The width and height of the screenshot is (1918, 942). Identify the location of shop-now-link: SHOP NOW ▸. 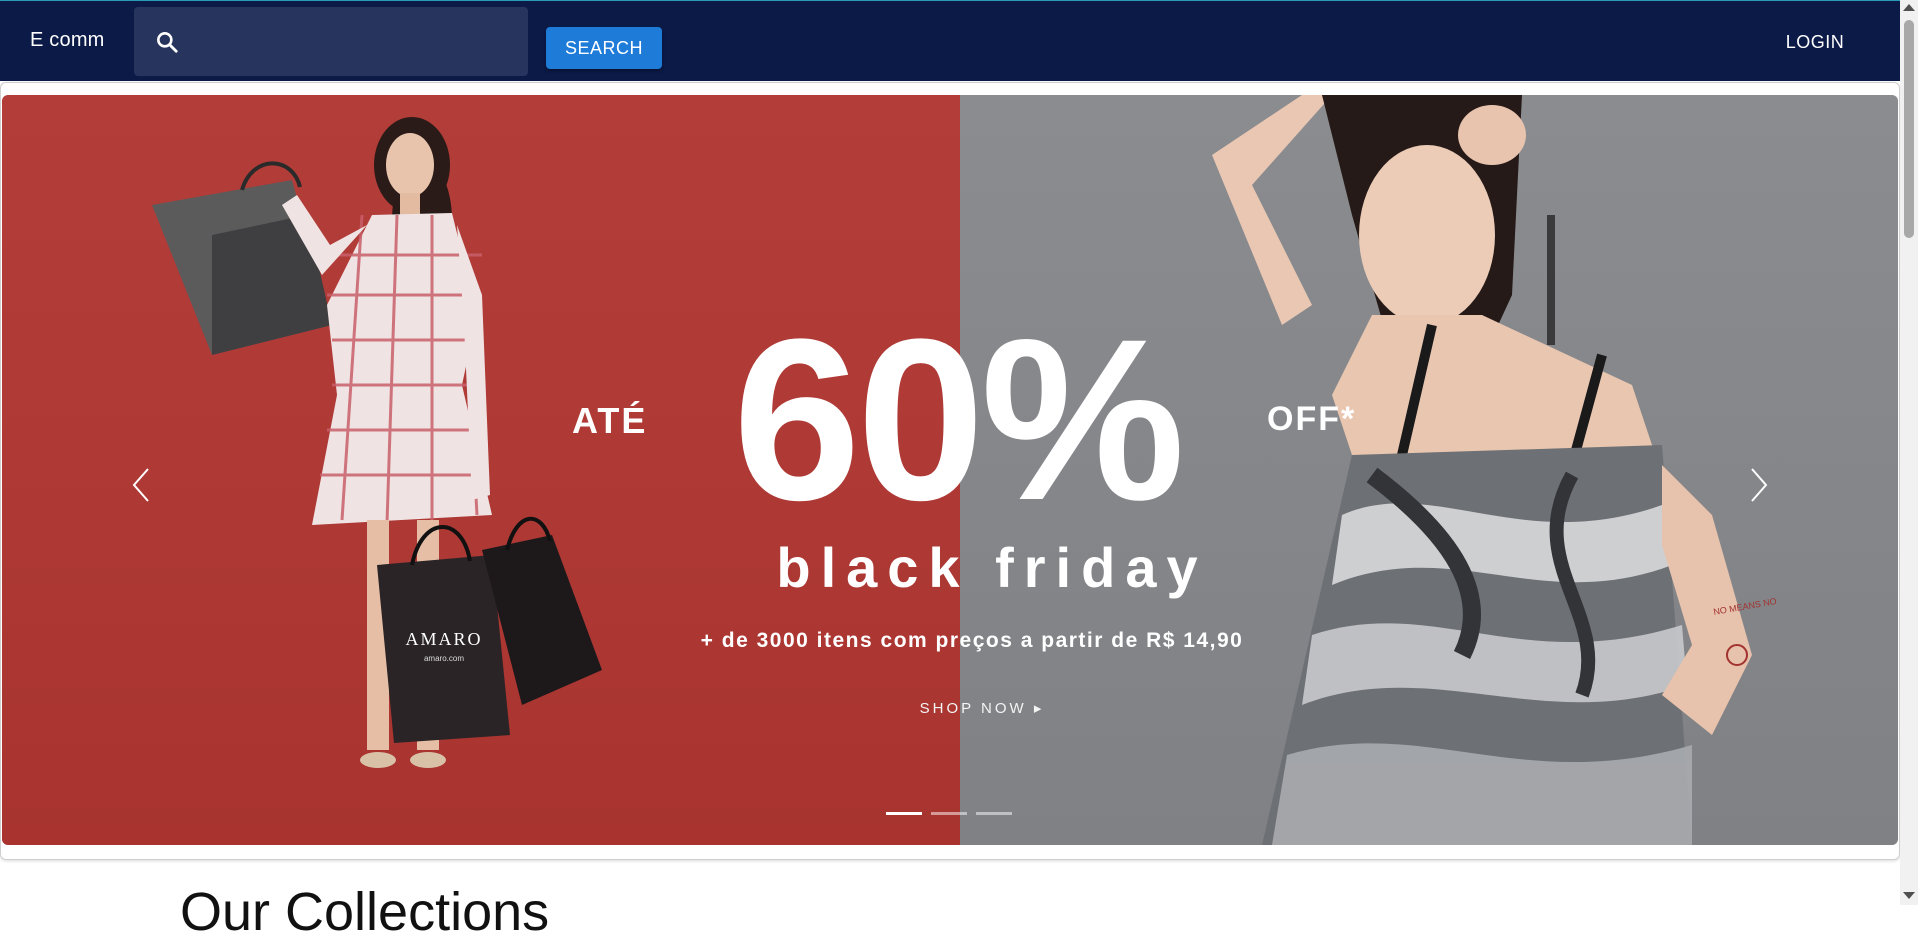
(982, 708).